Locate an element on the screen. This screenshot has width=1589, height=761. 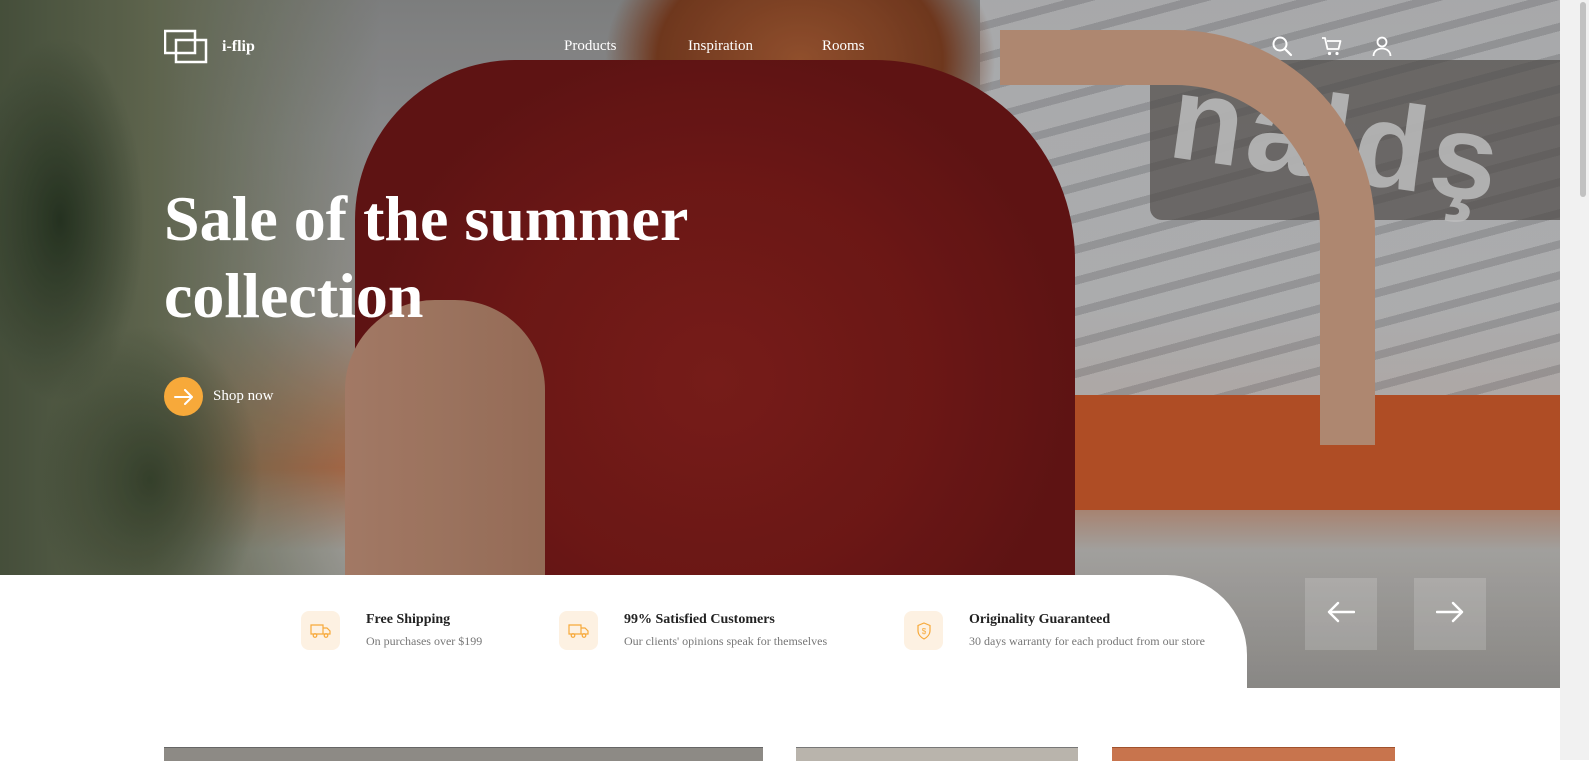
shop-now-button: Shop now is located at coordinates (218, 396).